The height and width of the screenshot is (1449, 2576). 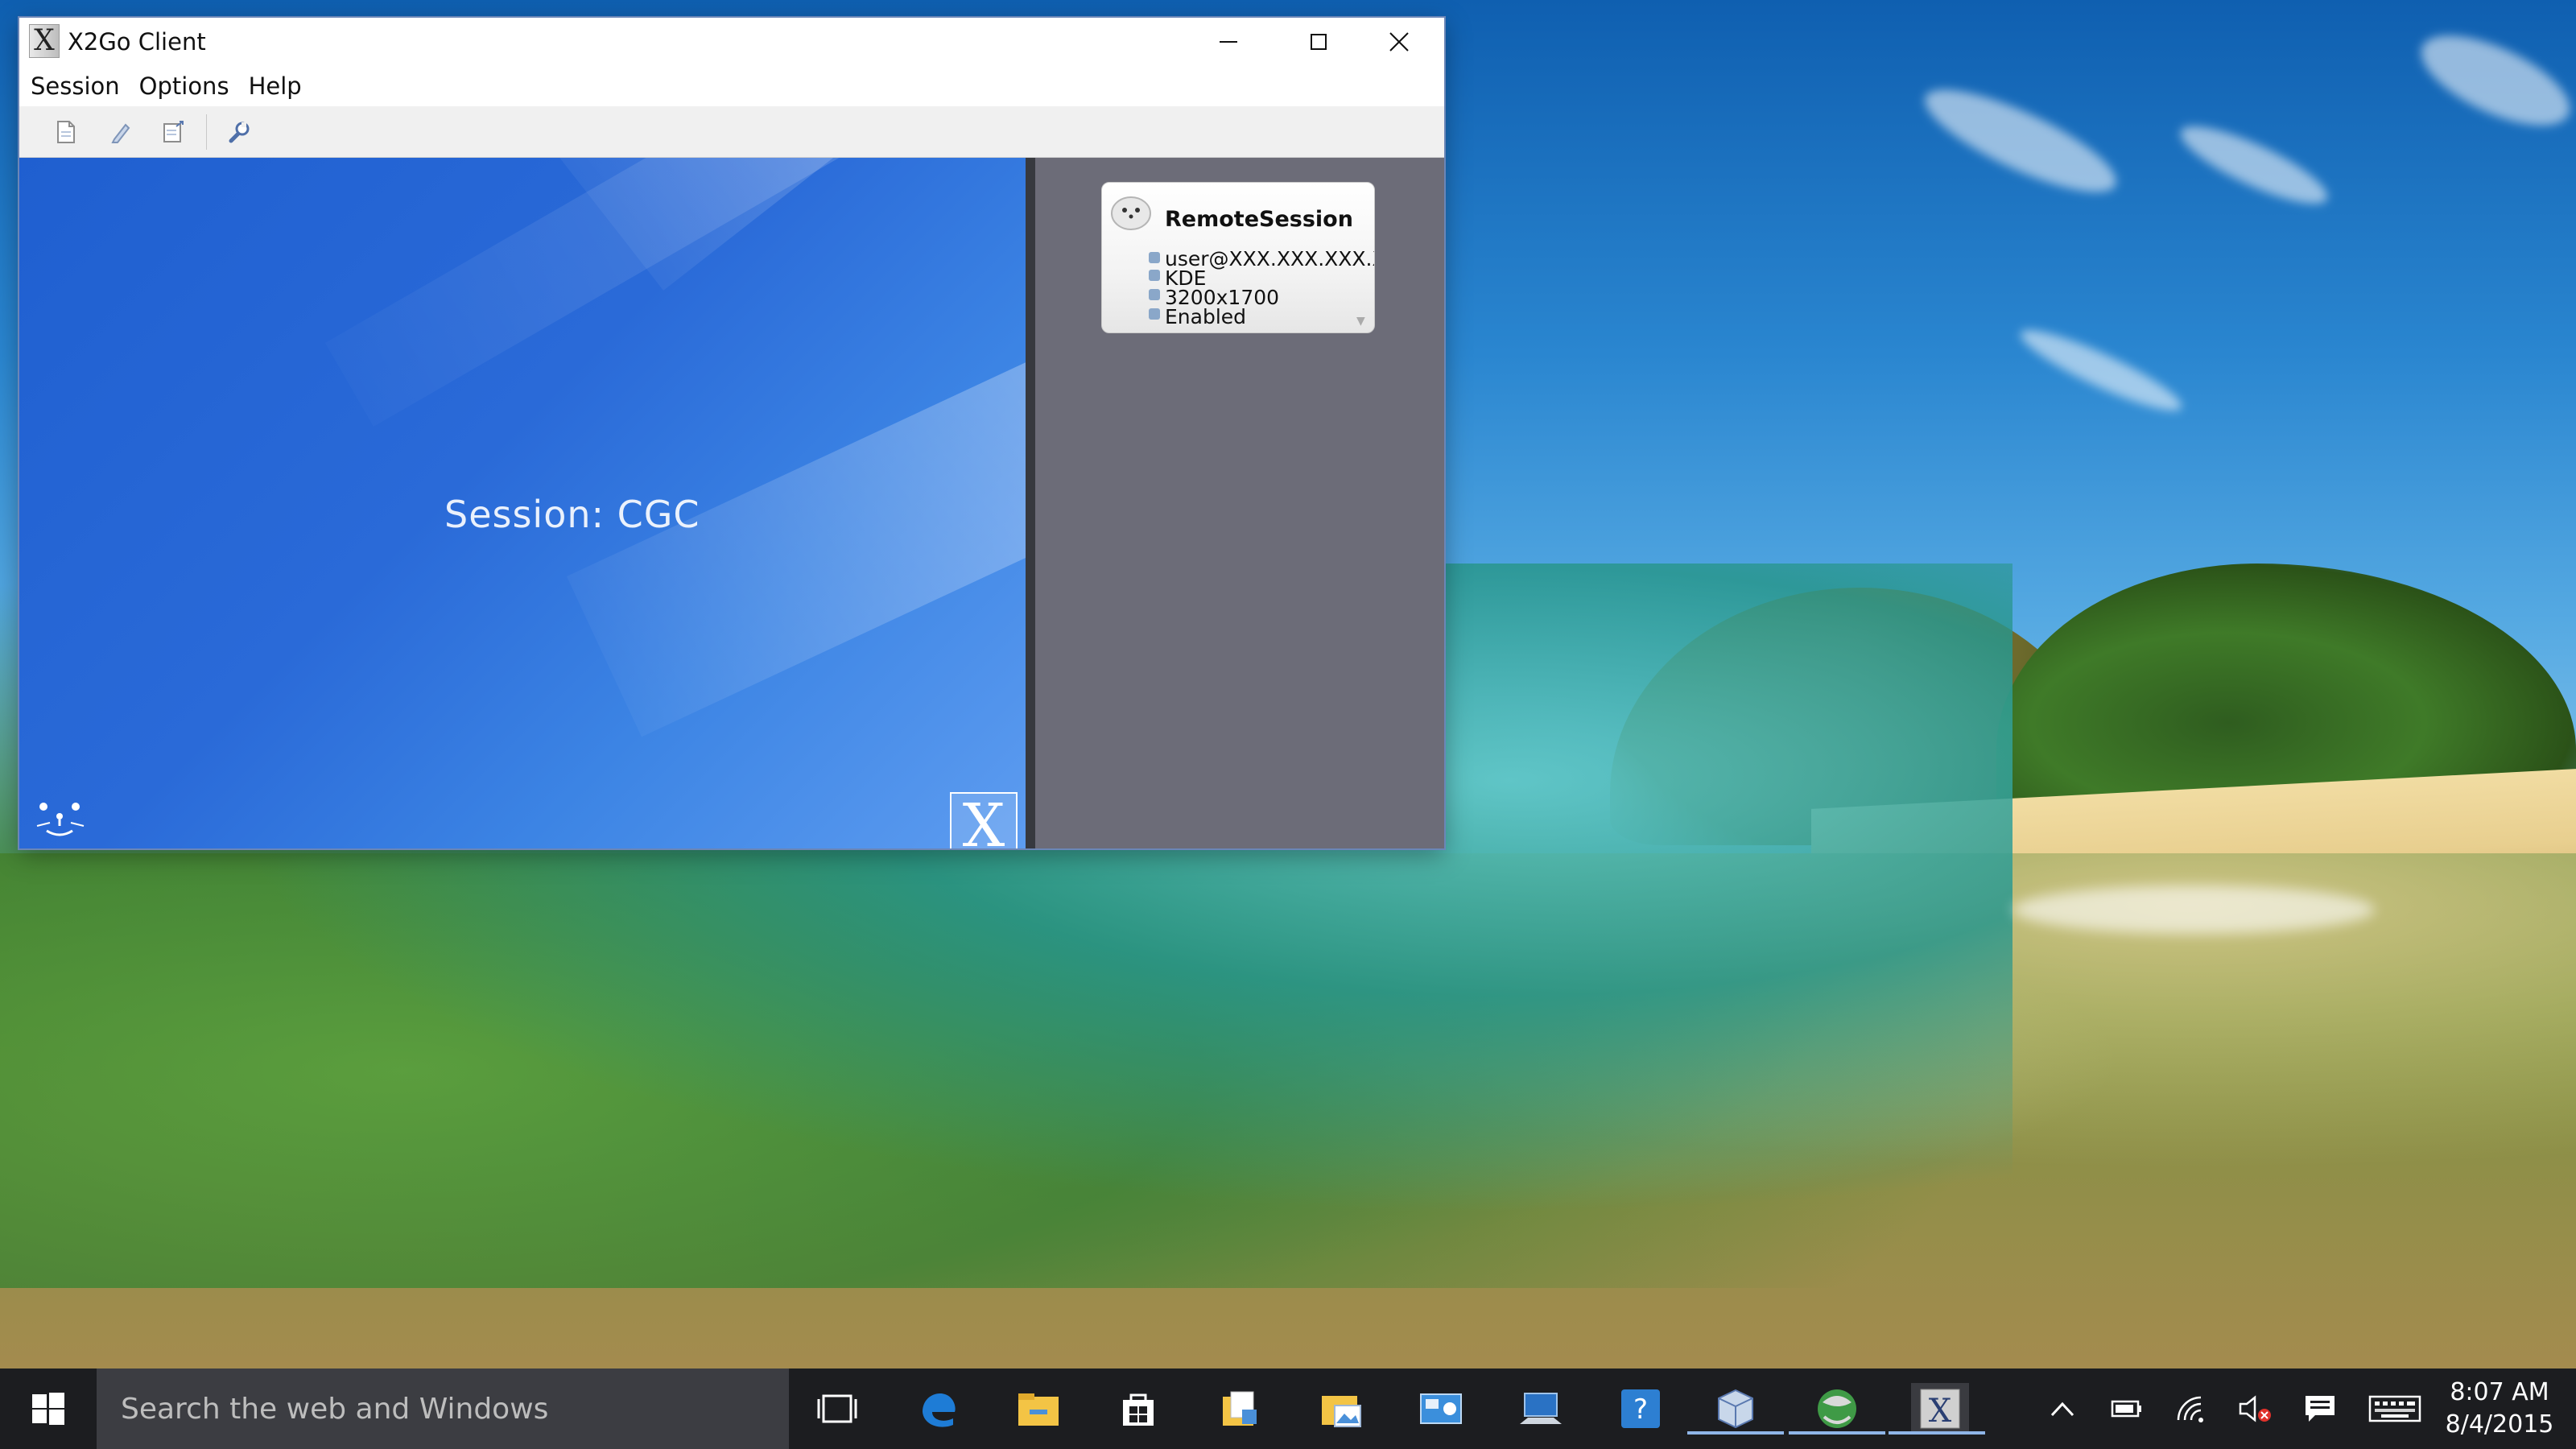 I want to click on resolution-icon, so click(x=1154, y=294).